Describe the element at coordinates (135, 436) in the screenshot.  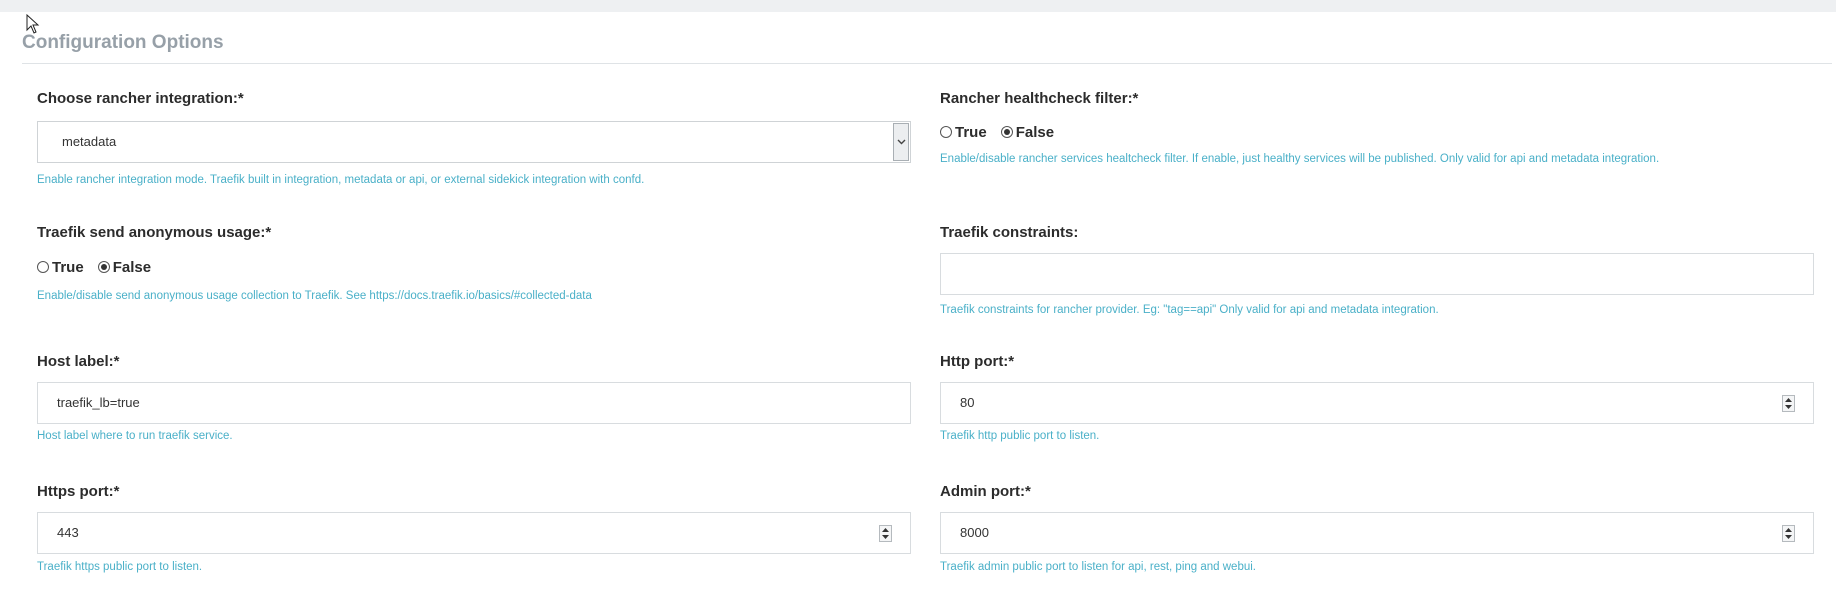
I see `host-label-help: Host label where to run traefik service.` at that location.